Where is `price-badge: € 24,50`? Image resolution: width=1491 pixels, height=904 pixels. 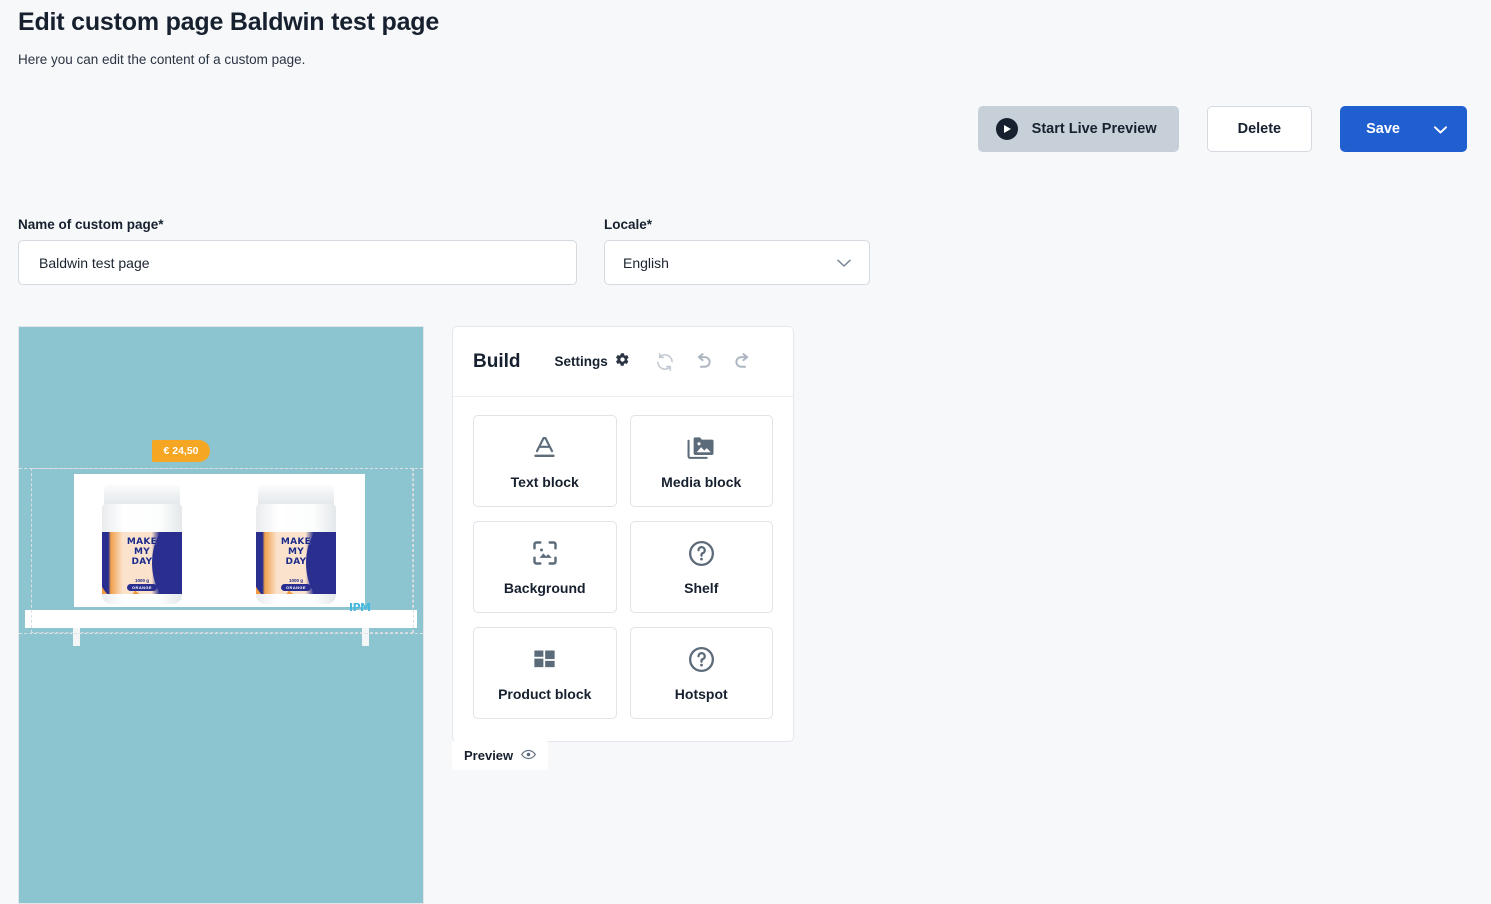 price-badge: € 24,50 is located at coordinates (181, 451).